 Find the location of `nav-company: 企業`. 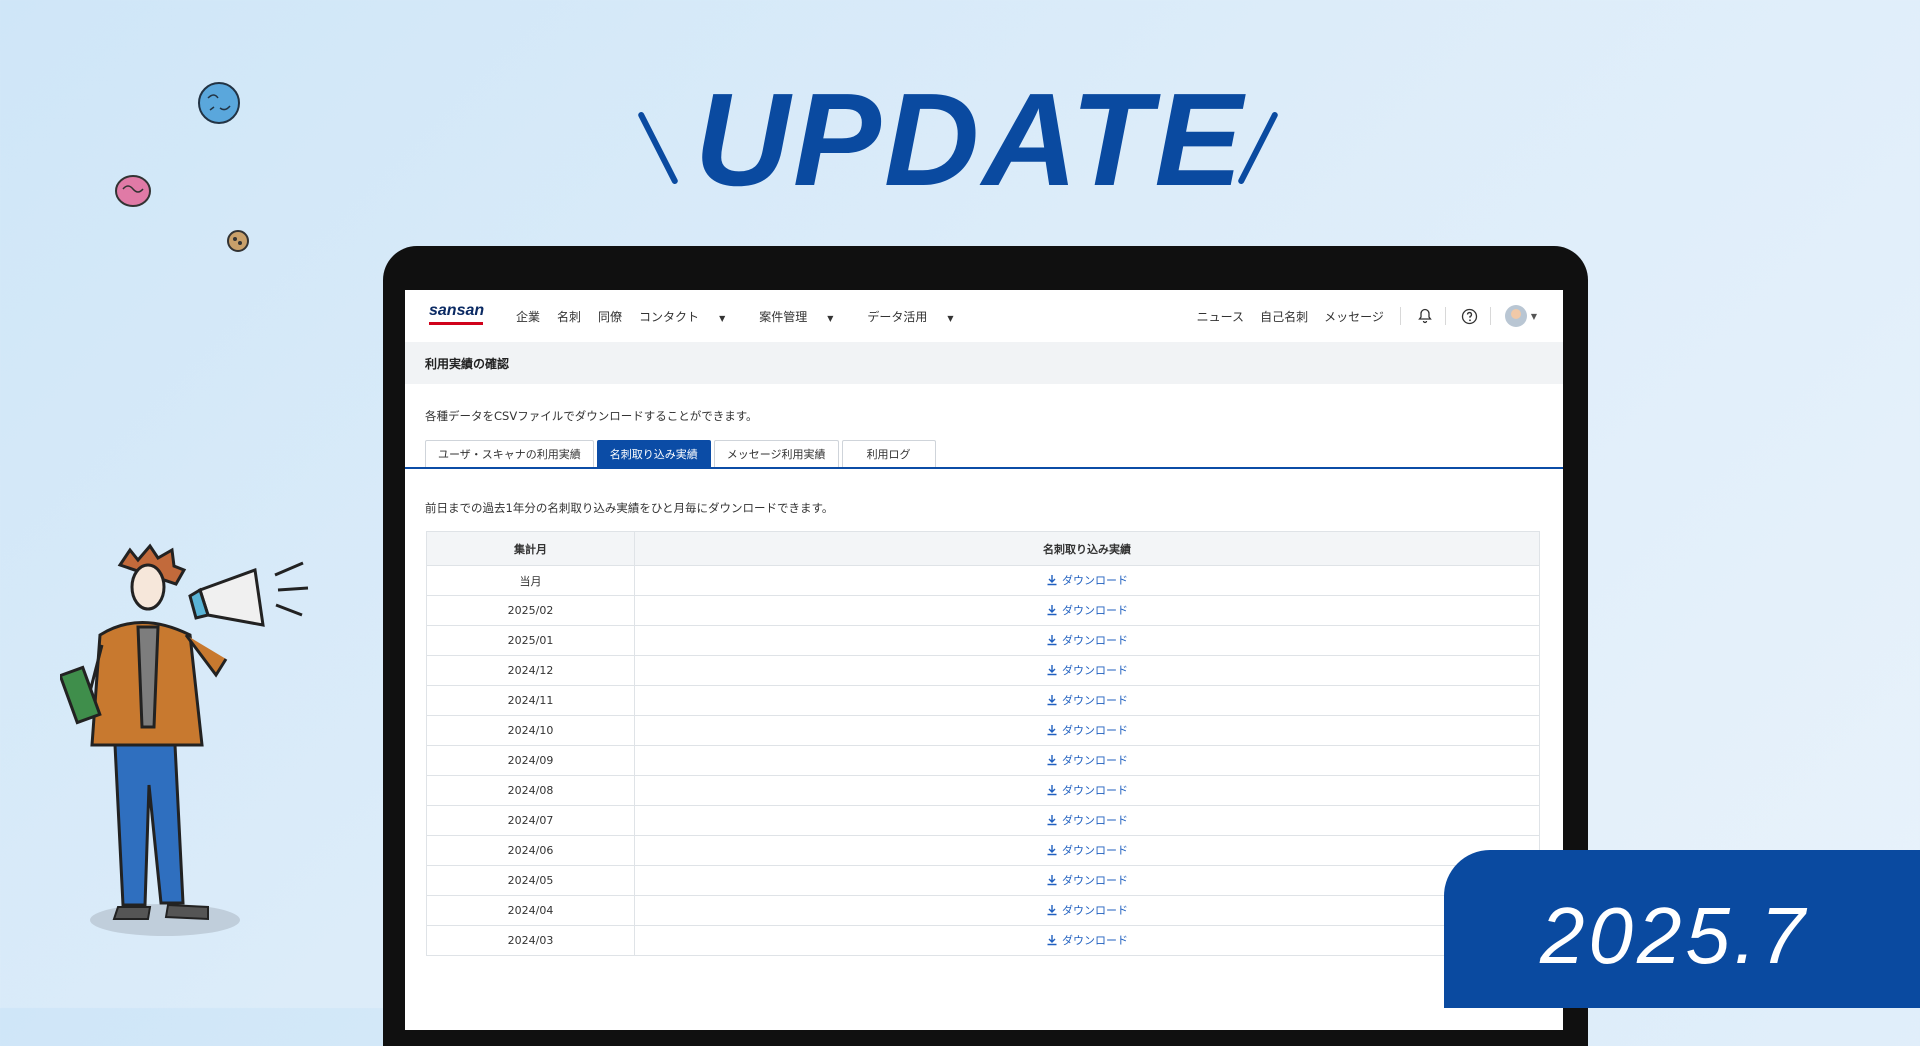

nav-company: 企業 is located at coordinates (528, 316).